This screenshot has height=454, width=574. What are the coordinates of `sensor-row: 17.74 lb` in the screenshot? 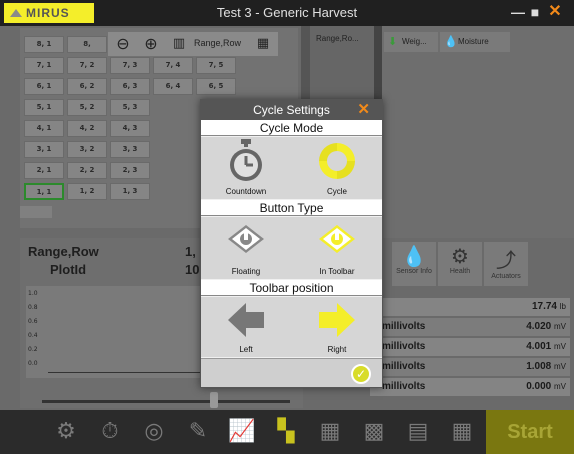 It's located at (470, 307).